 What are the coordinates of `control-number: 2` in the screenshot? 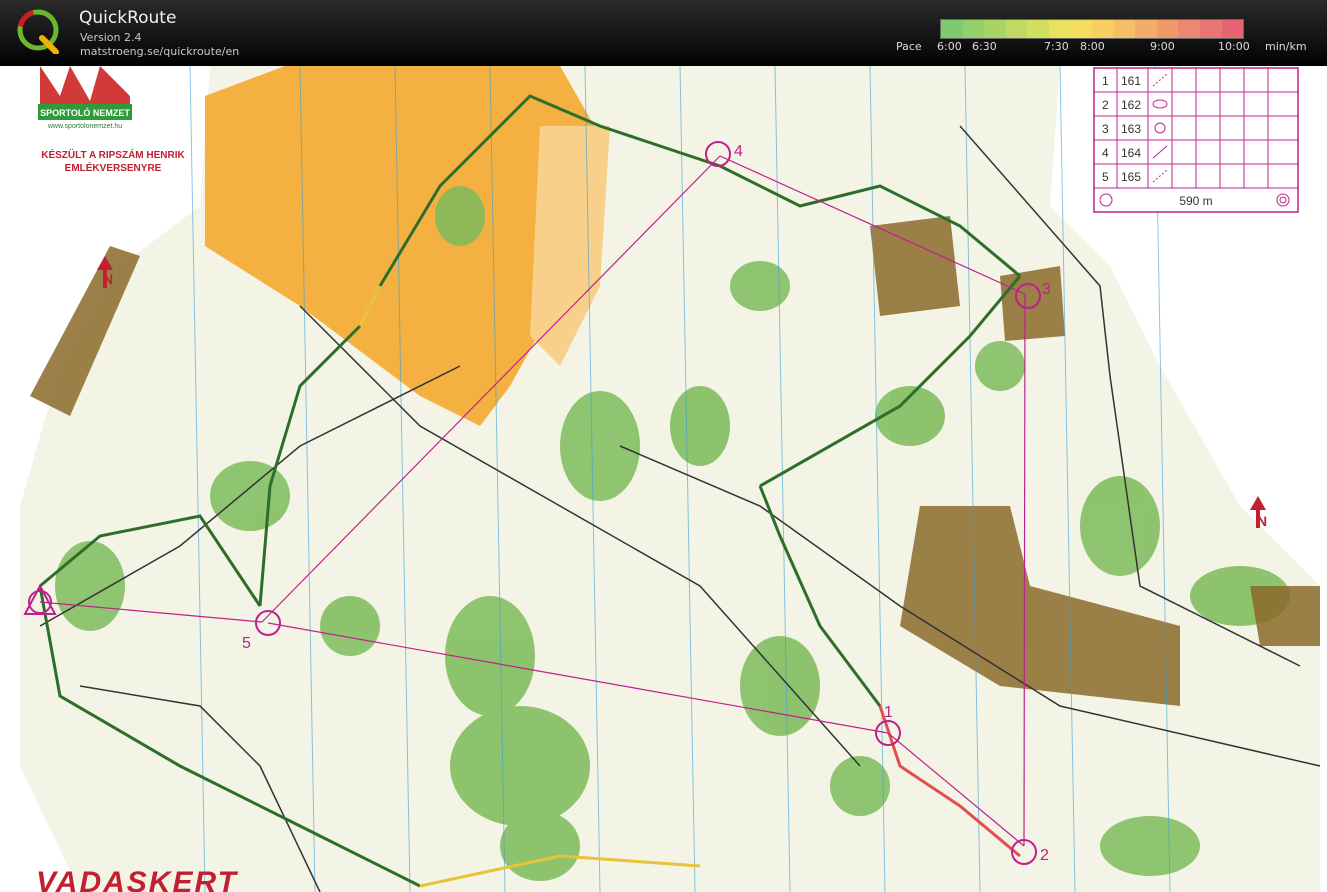 It's located at (1044, 855).